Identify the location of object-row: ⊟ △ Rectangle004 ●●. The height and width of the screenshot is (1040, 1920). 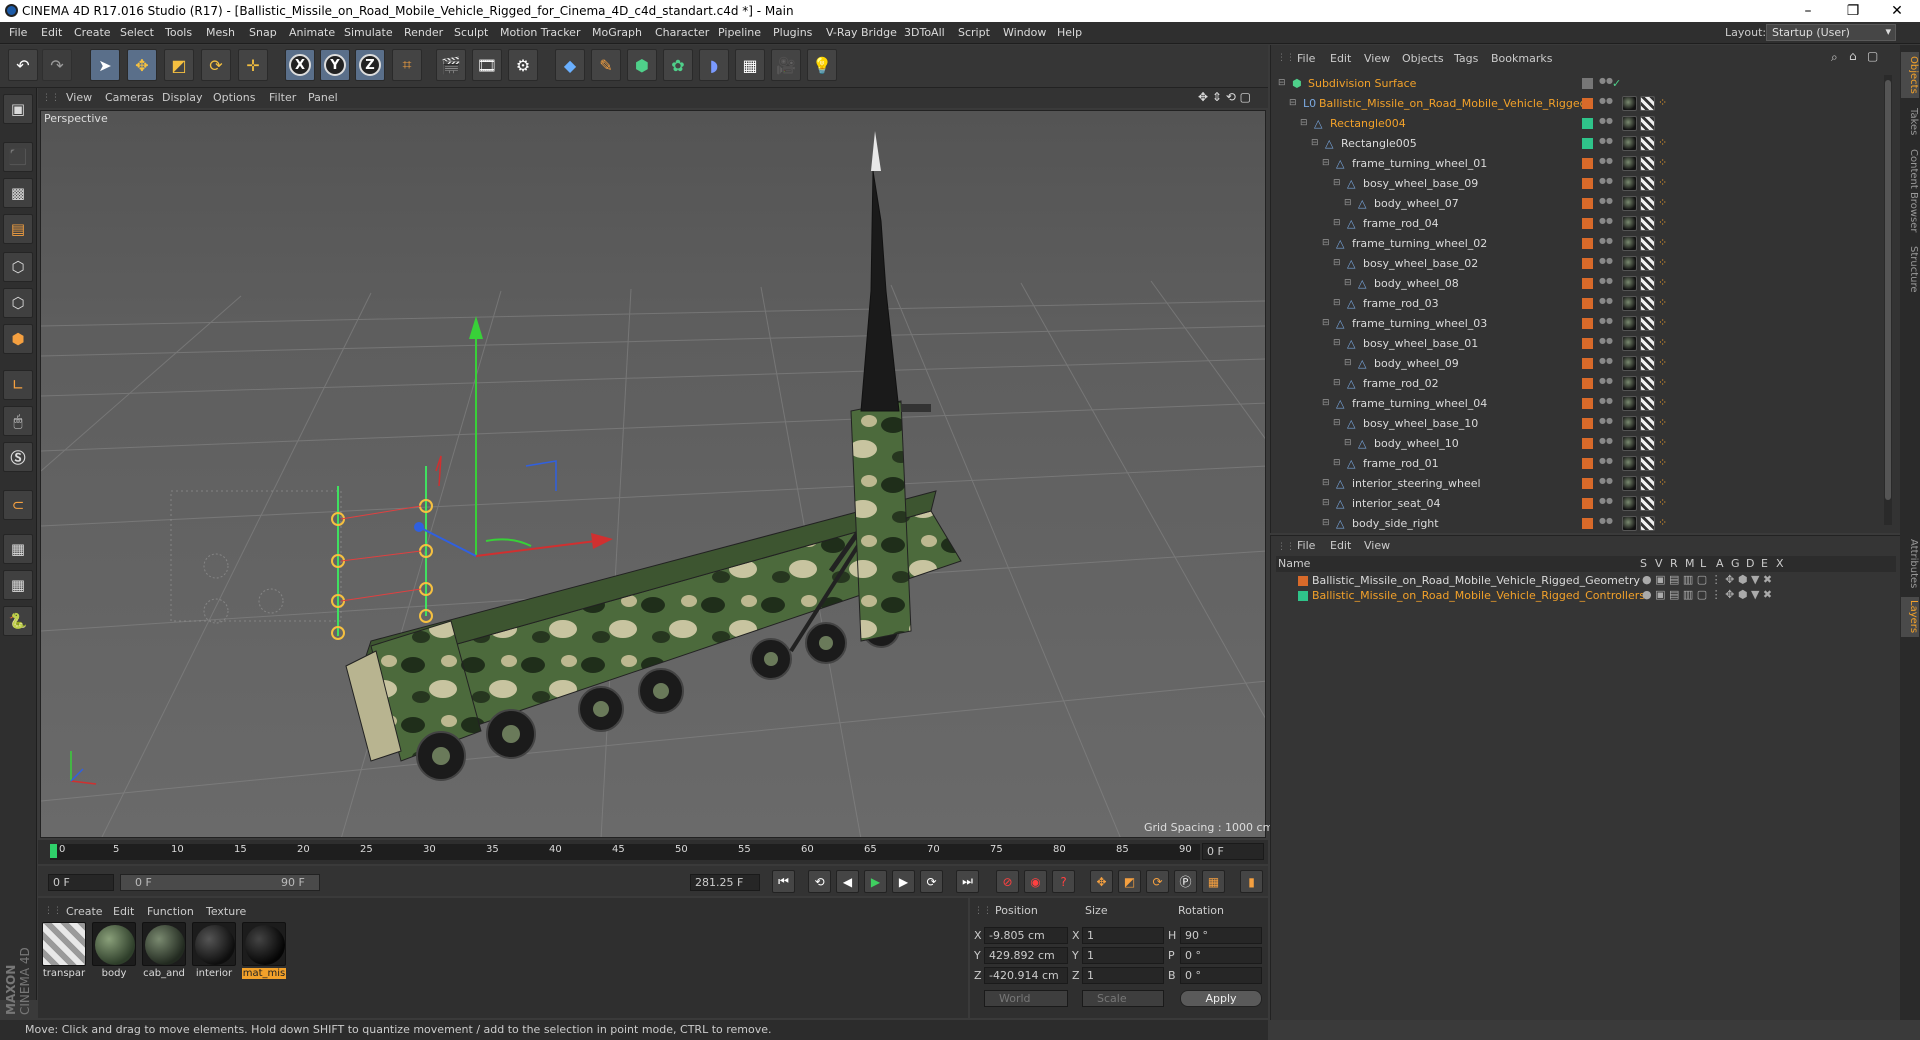
(1581, 124).